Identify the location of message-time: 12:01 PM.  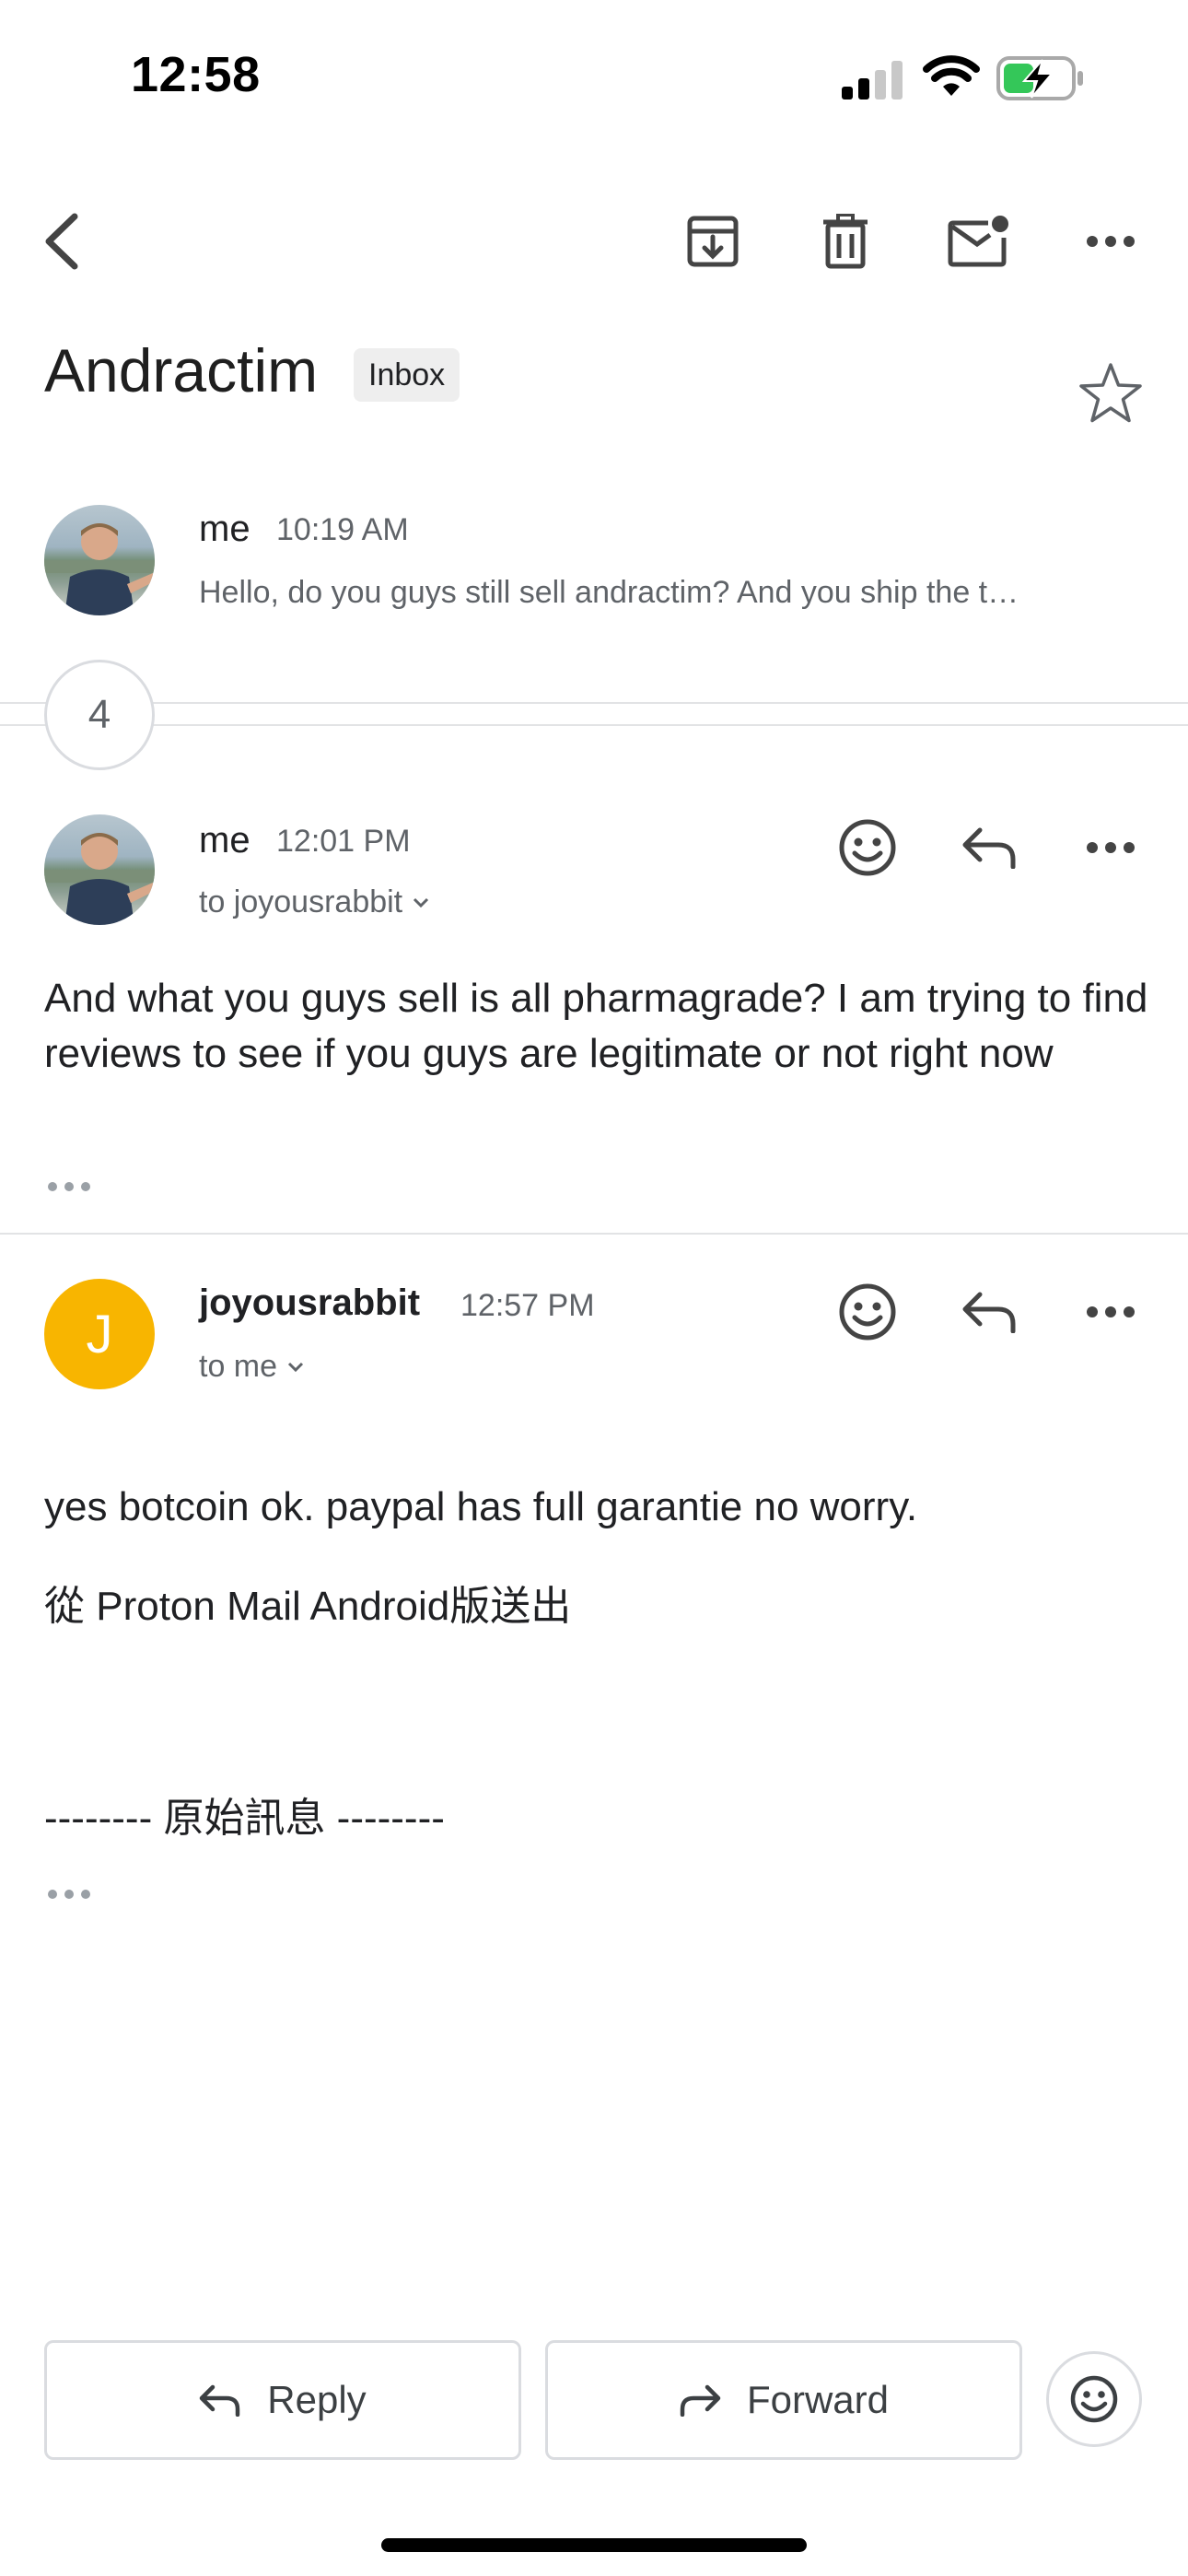
(343, 841).